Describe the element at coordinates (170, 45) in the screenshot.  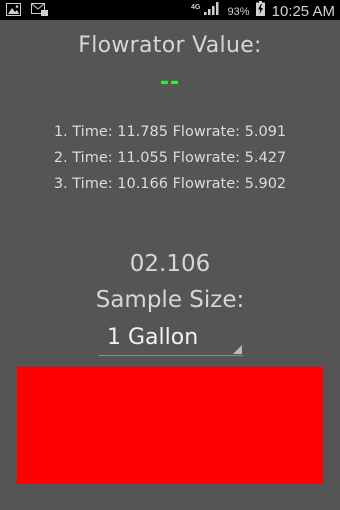
I see `page-title: Flowrator Value:` at that location.